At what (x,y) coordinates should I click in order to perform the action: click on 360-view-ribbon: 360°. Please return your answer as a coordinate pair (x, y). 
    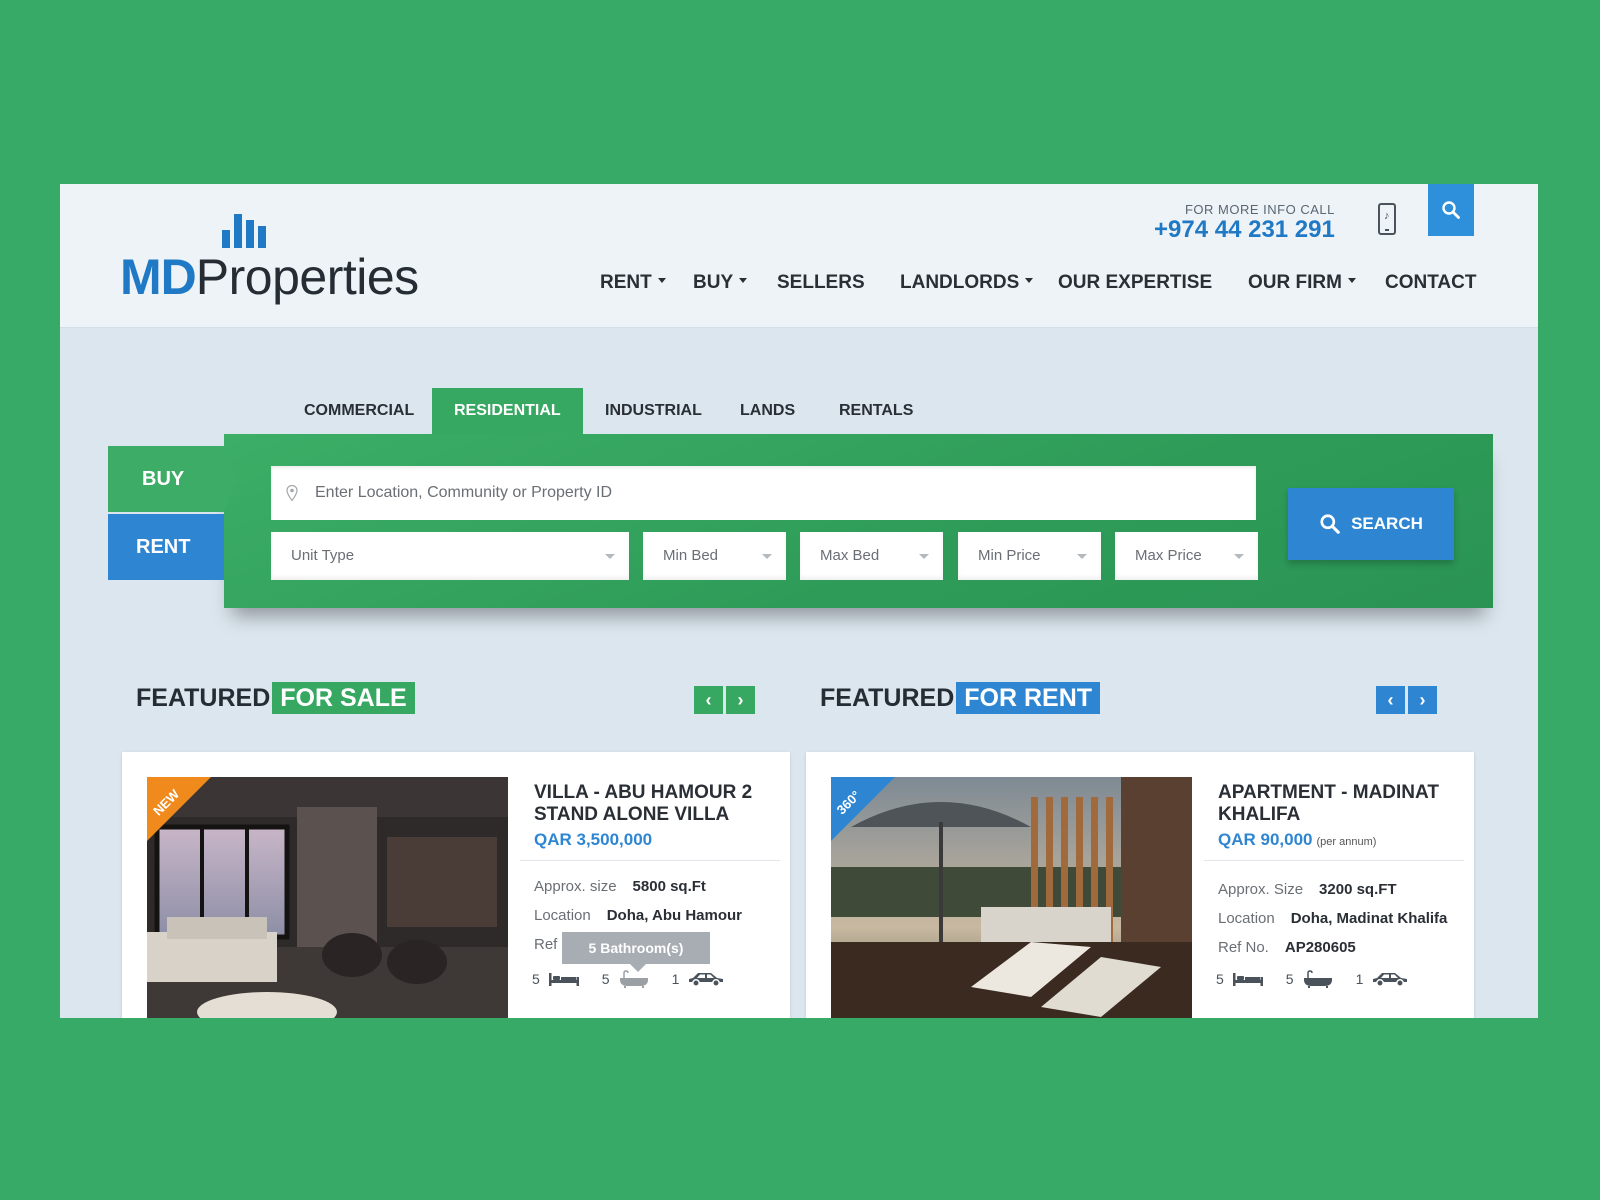
    Looking at the image, I should click on (863, 809).